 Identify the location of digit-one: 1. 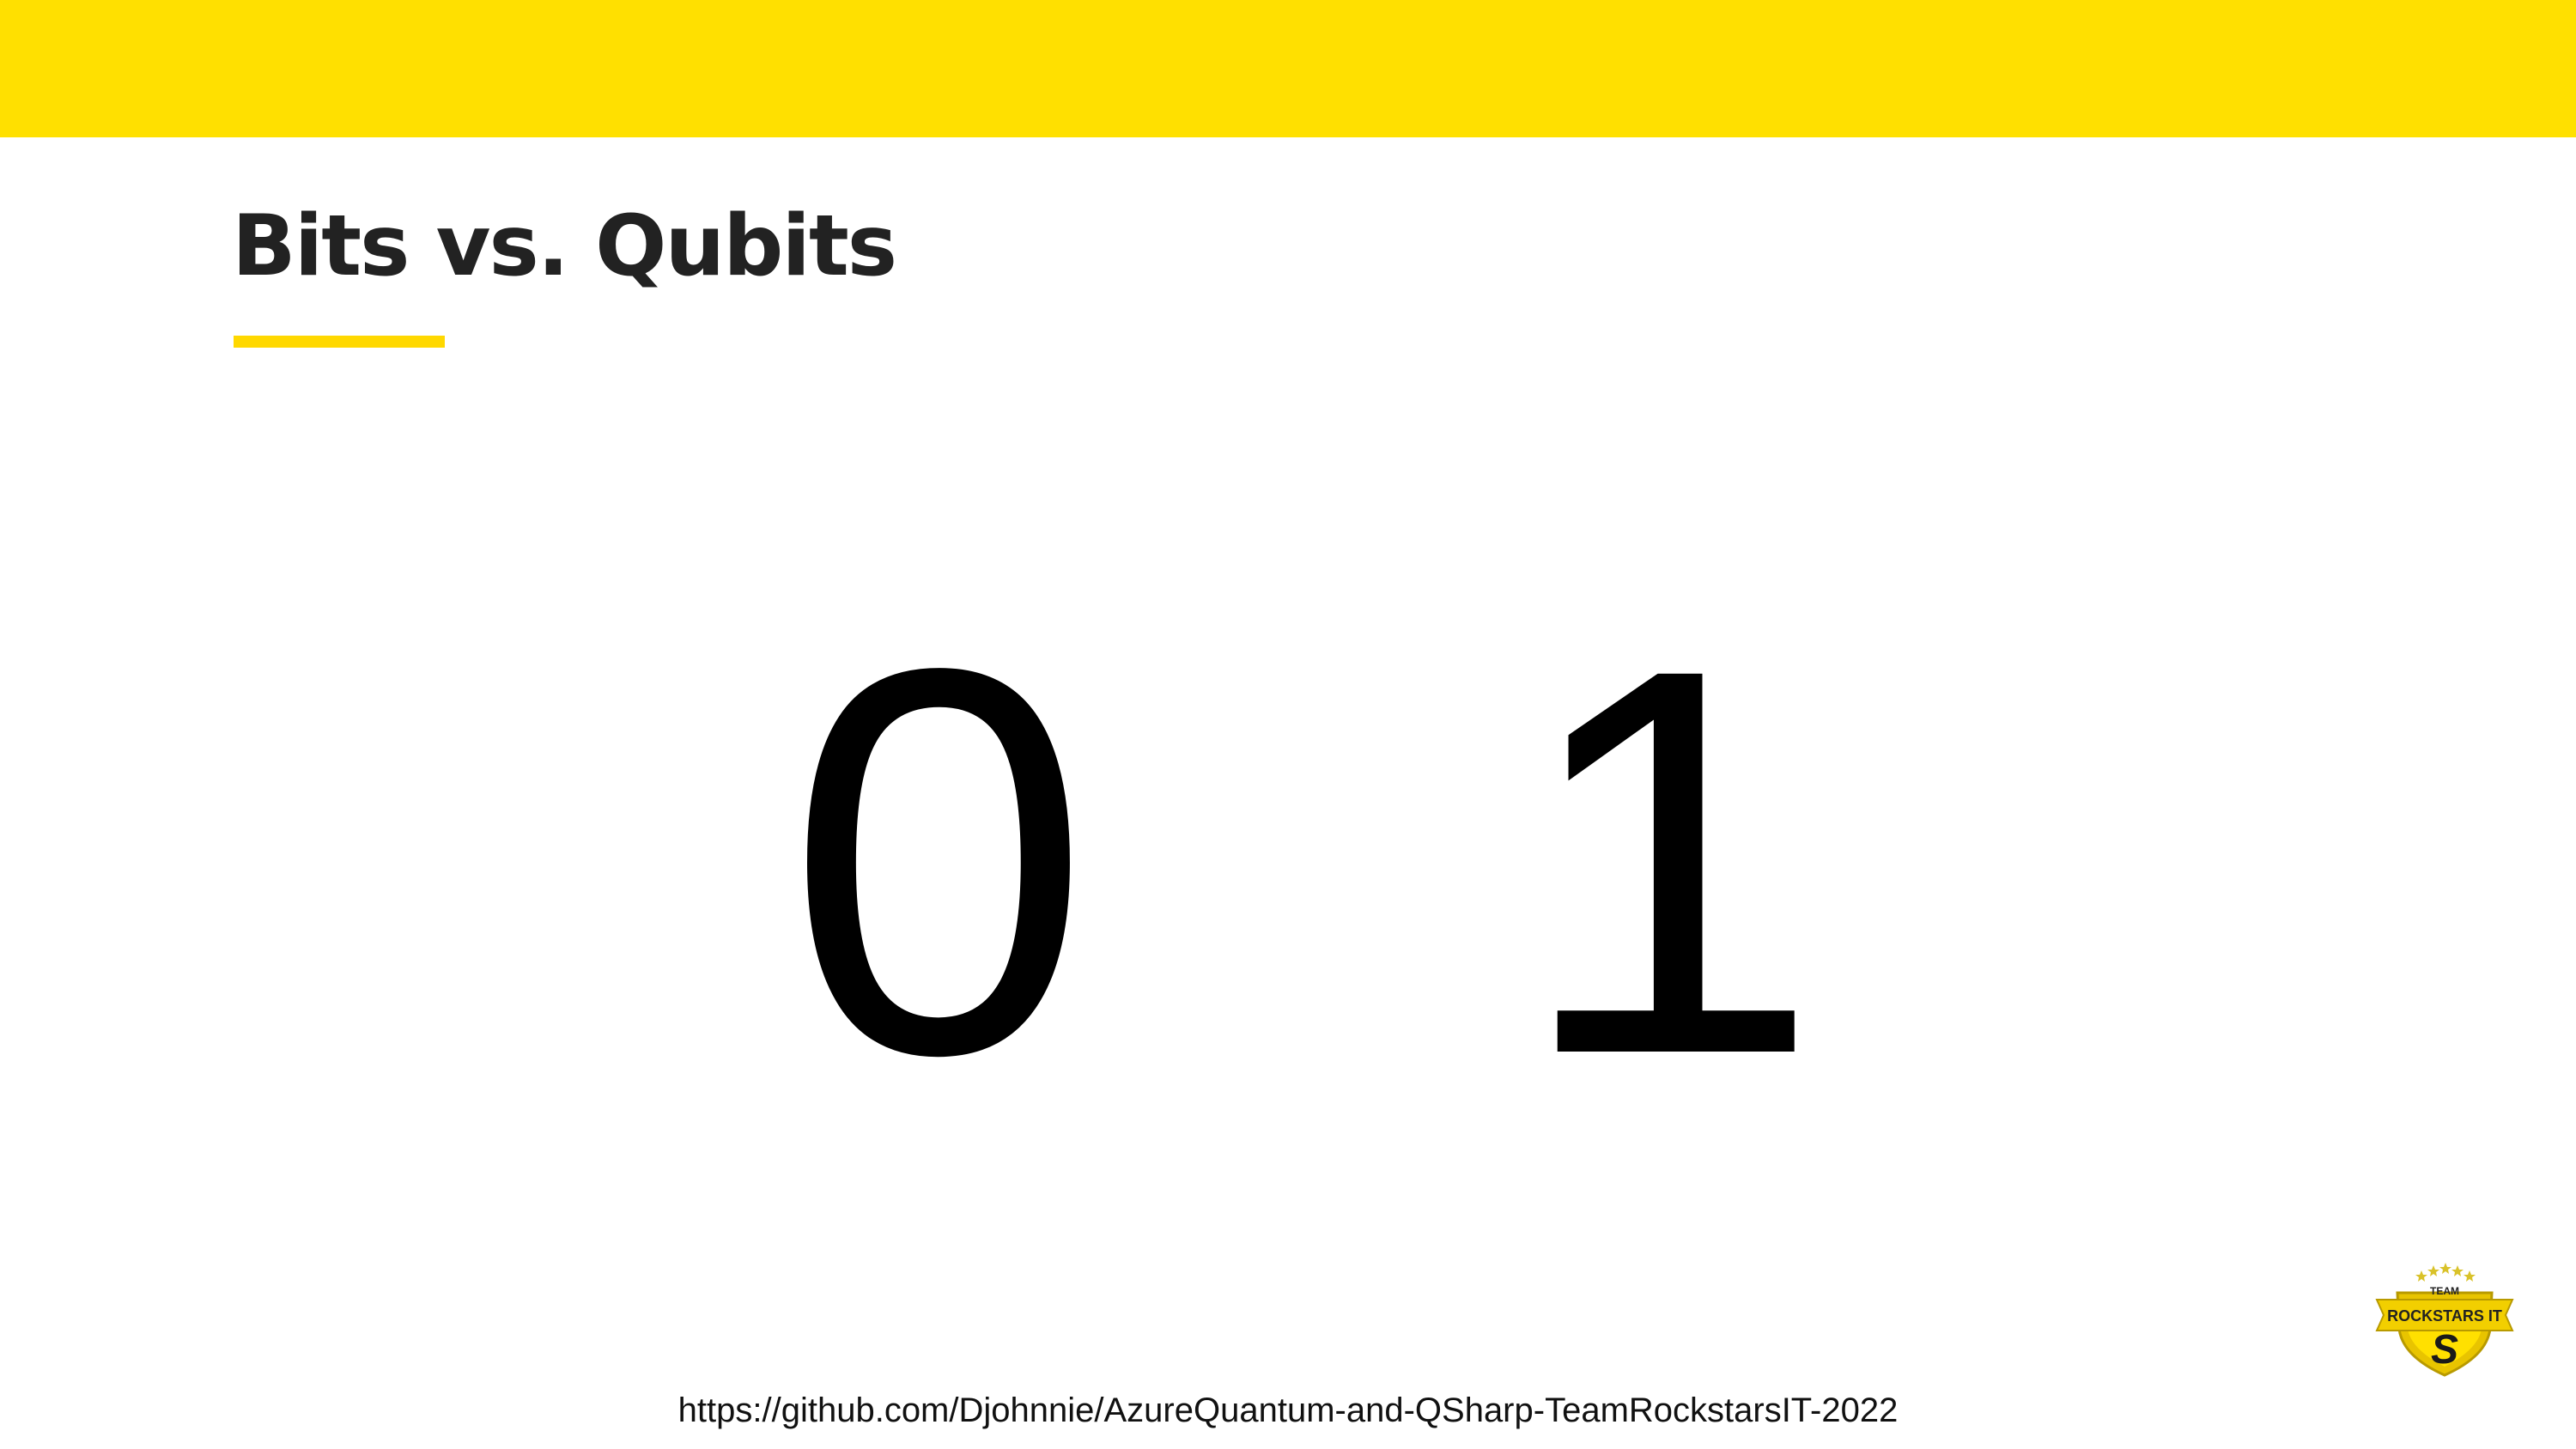
(1668, 861).